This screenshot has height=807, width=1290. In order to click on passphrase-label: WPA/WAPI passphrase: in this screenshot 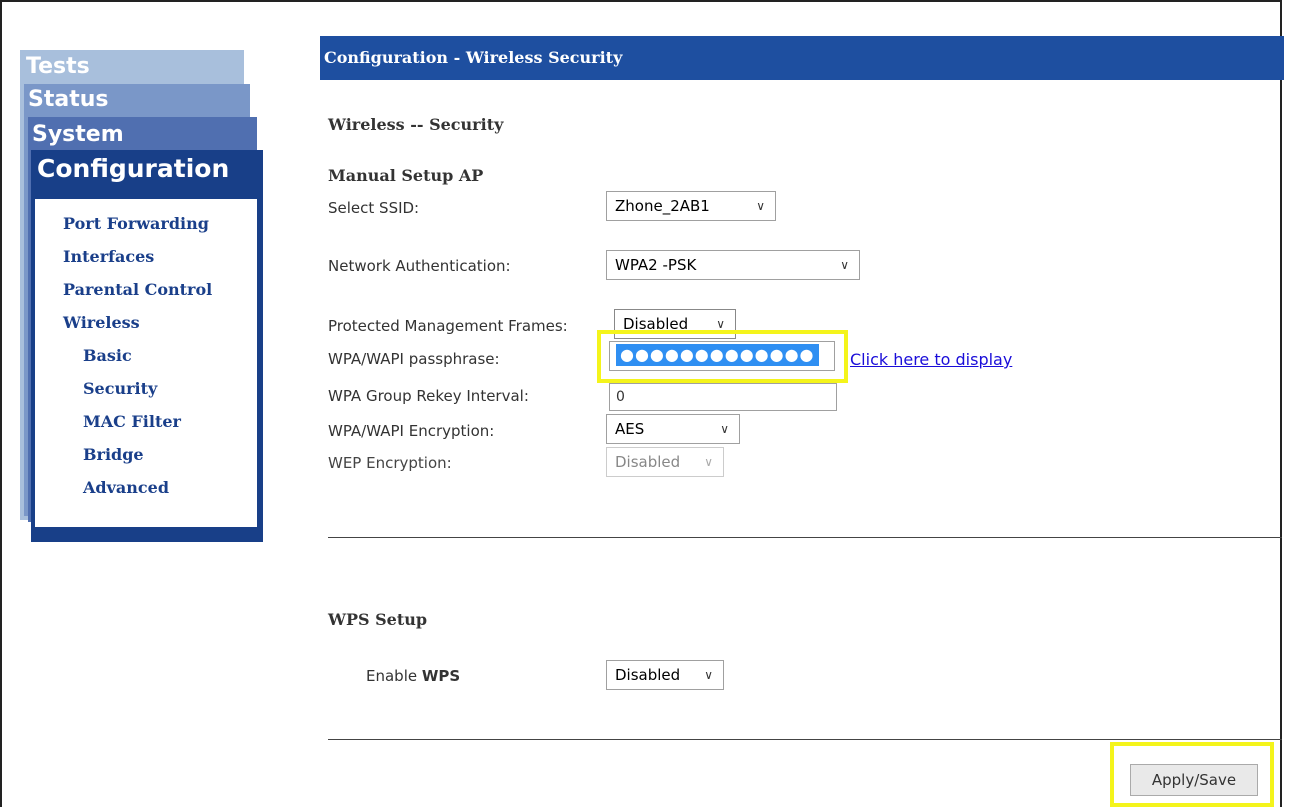, I will do `click(414, 359)`.